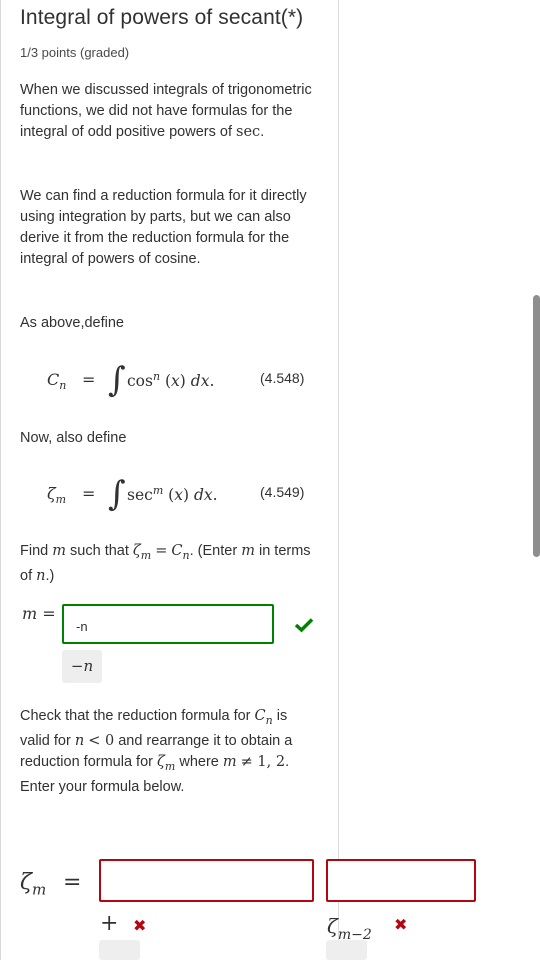 Image resolution: width=540 pixels, height=960 pixels. What do you see at coordinates (282, 492) in the screenshot?
I see `equation-number-4549: (4.549)` at bounding box center [282, 492].